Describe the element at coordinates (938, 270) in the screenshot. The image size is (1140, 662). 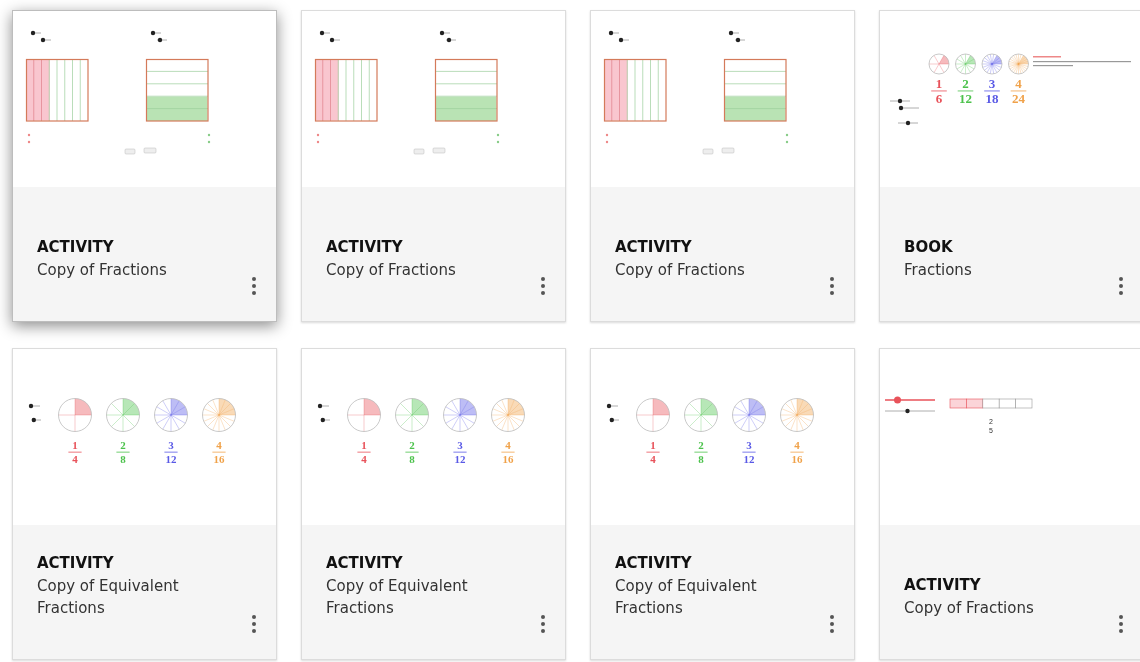
I see `card-title: Fractions` at that location.